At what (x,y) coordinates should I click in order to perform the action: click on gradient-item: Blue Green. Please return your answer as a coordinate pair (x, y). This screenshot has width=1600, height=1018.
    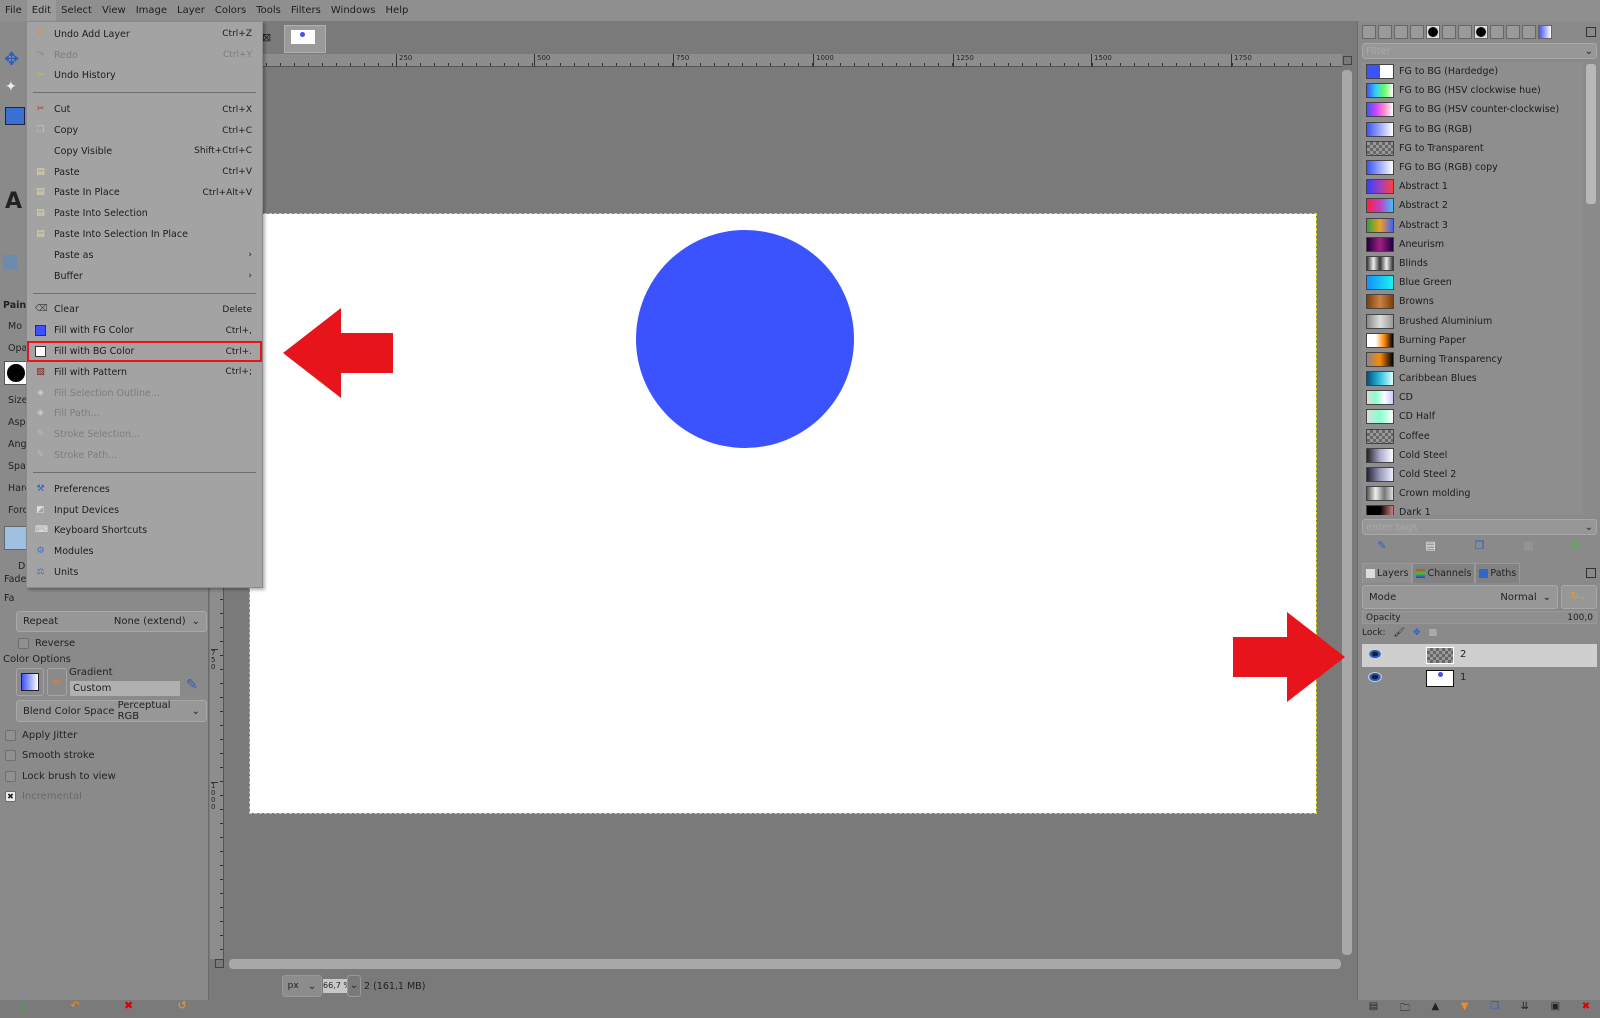
    Looking at the image, I should click on (1472, 282).